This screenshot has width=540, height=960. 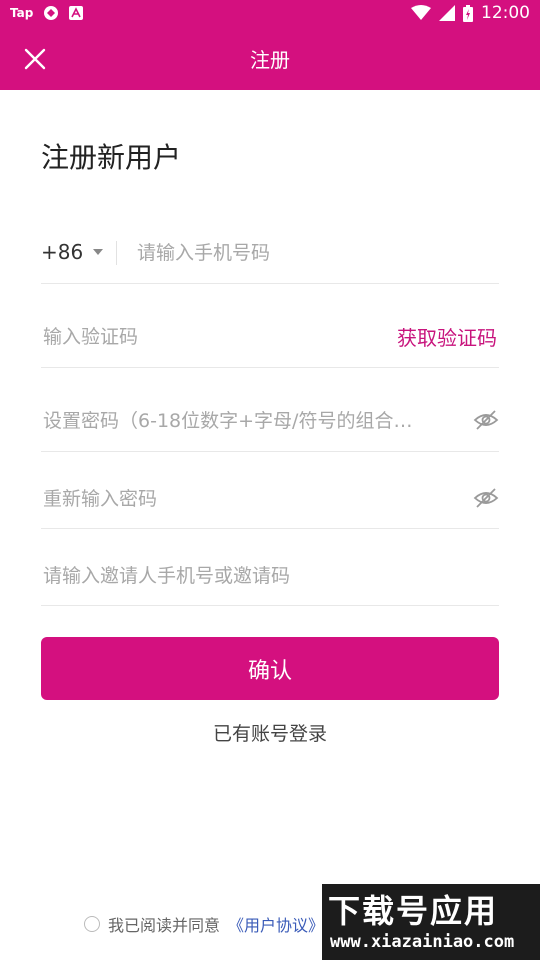 What do you see at coordinates (92, 924) in the screenshot?
I see `agreement-radio` at bounding box center [92, 924].